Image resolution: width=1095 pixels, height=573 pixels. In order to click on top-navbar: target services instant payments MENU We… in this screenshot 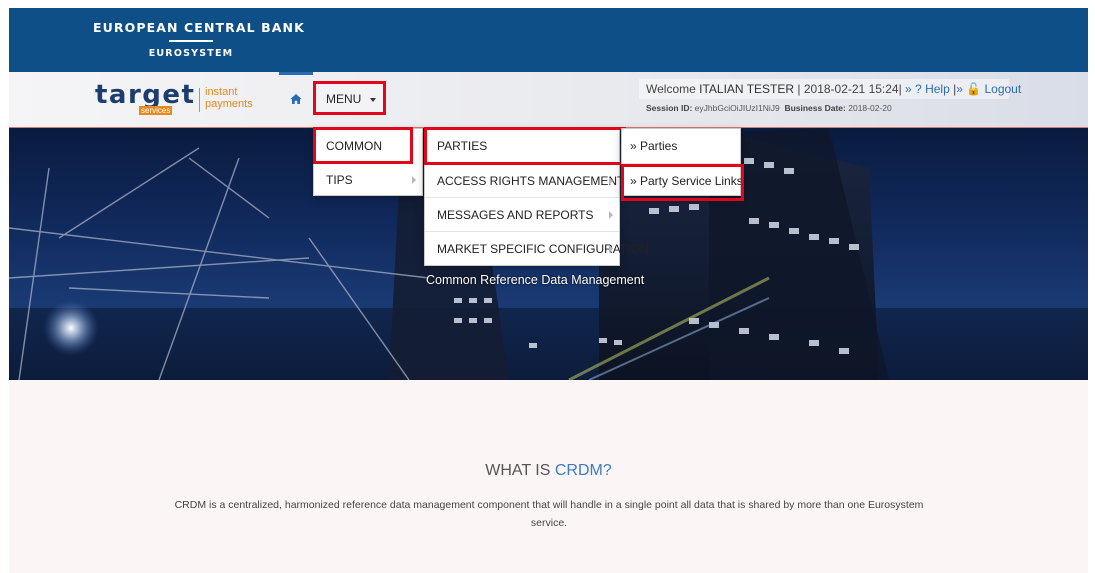, I will do `click(548, 100)`.